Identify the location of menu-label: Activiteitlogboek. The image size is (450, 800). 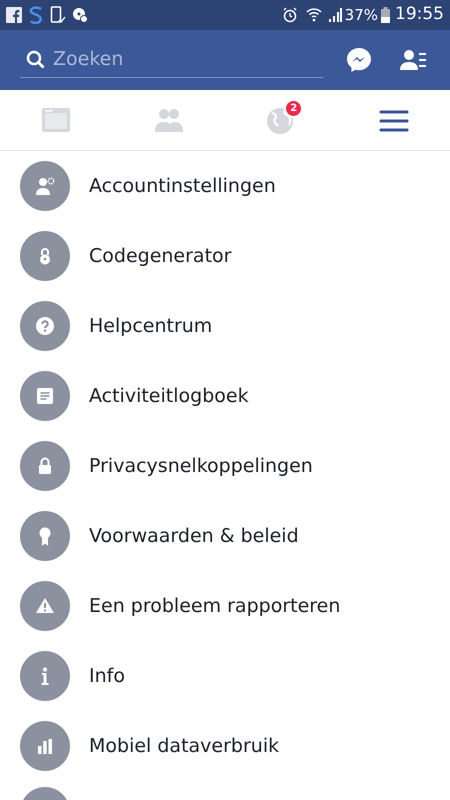
(169, 396).